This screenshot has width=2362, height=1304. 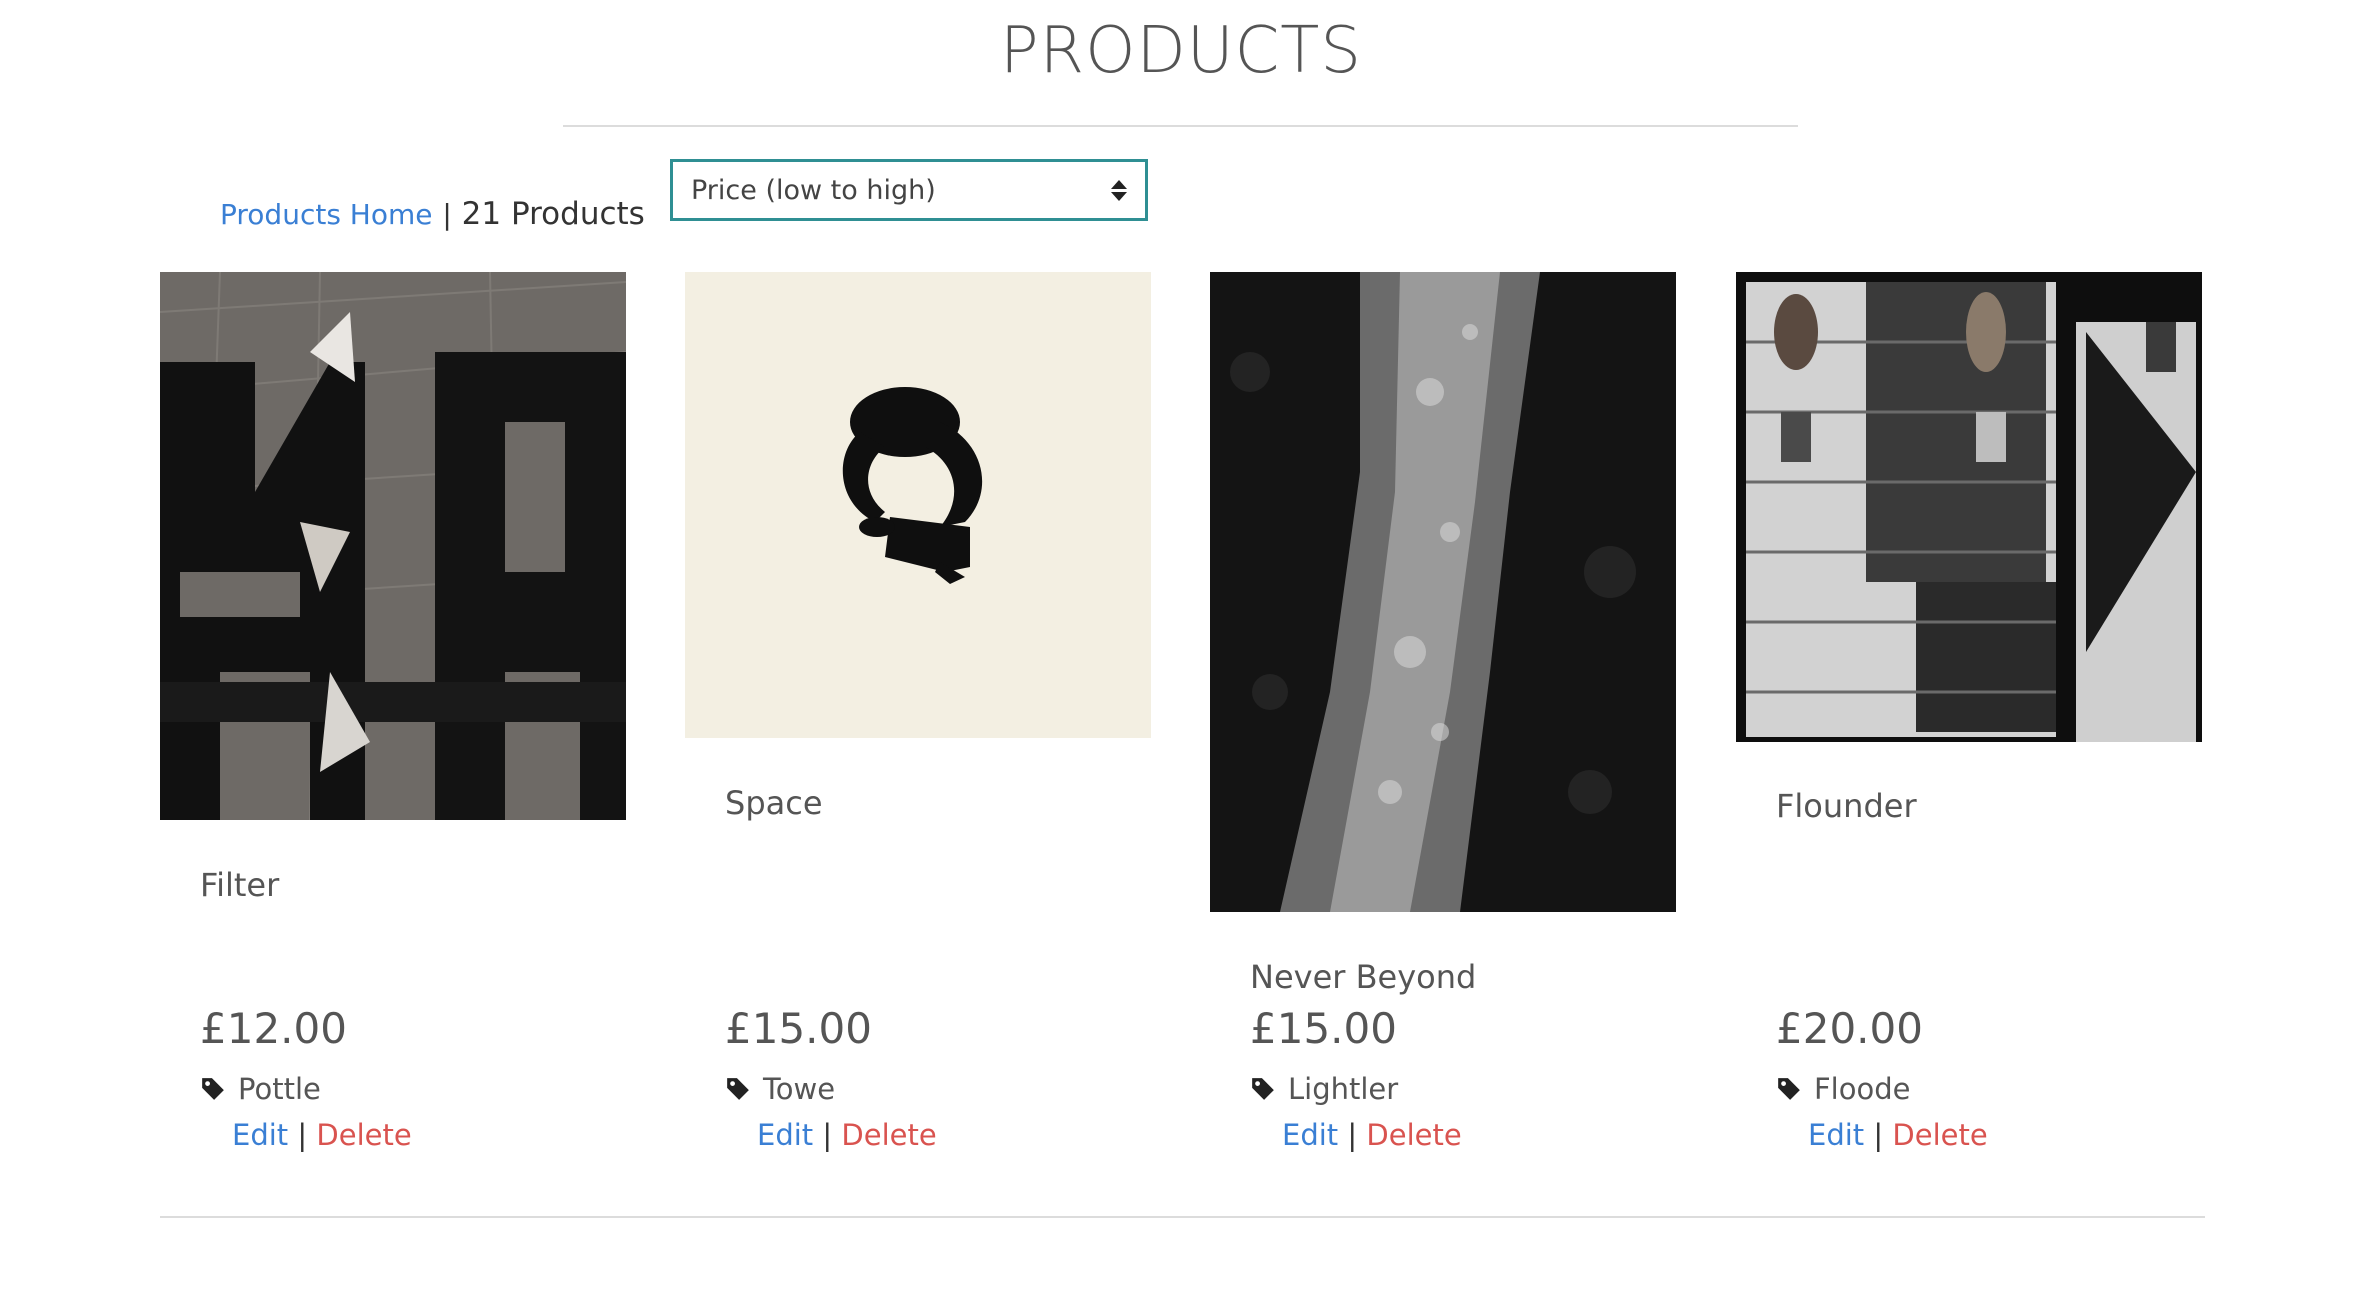 I want to click on product-tag: Floode, so click(x=1843, y=1089).